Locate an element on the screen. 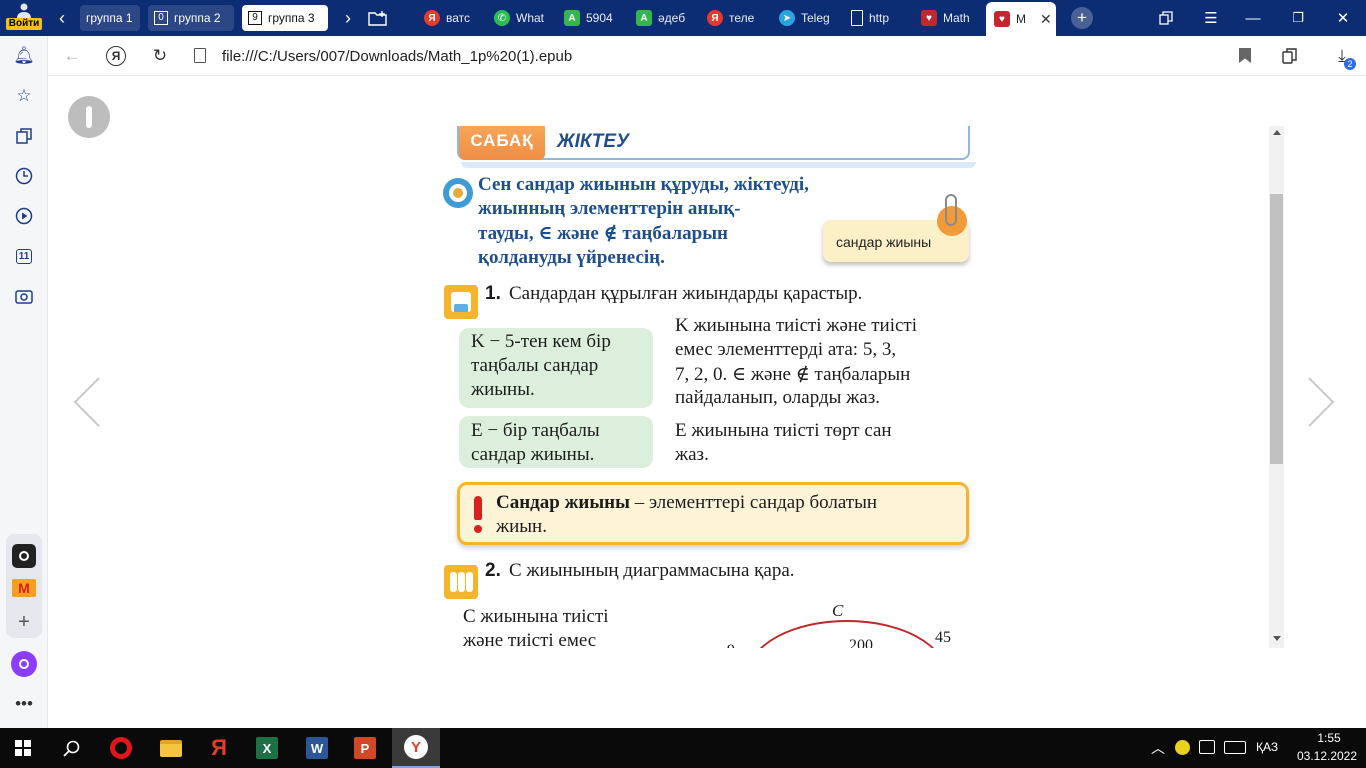 The image size is (1366, 768). paperclip-icon is located at coordinates (951, 210).